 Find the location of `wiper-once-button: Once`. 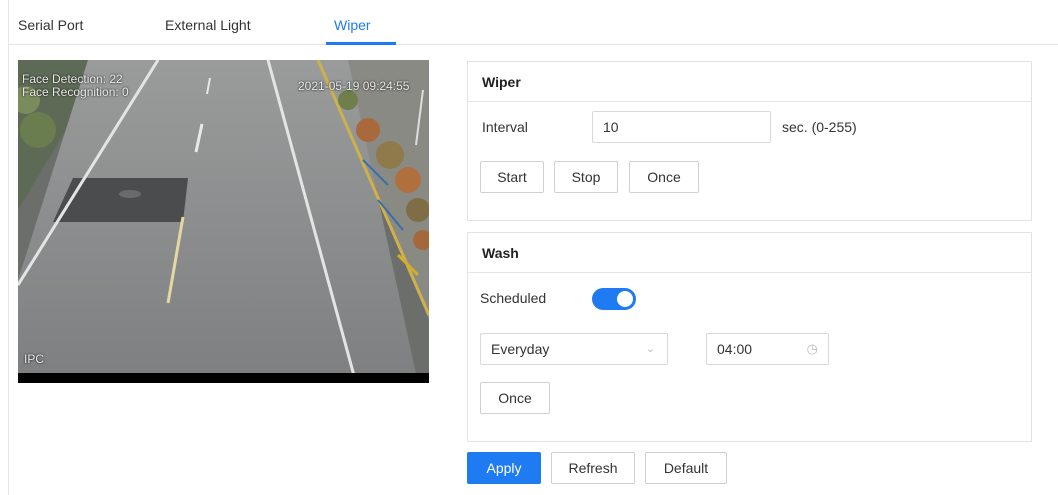

wiper-once-button: Once is located at coordinates (664, 177).